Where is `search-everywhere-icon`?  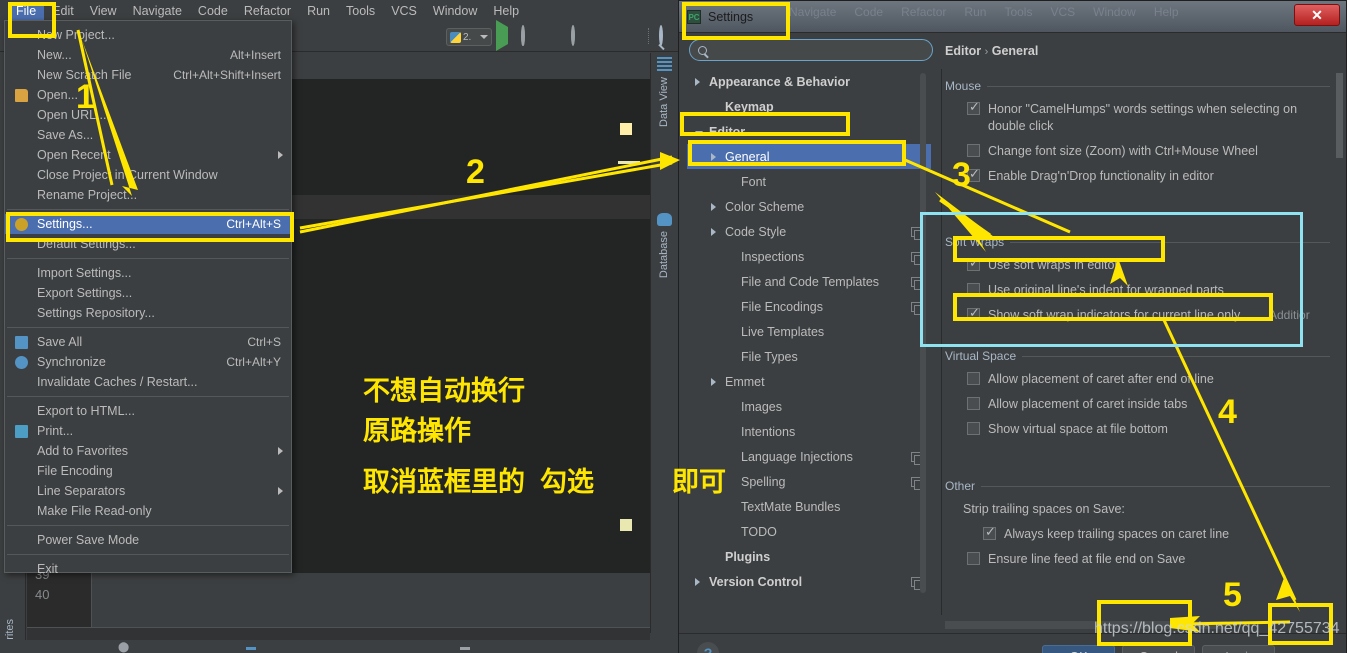
search-everywhere-icon is located at coordinates (667, 35).